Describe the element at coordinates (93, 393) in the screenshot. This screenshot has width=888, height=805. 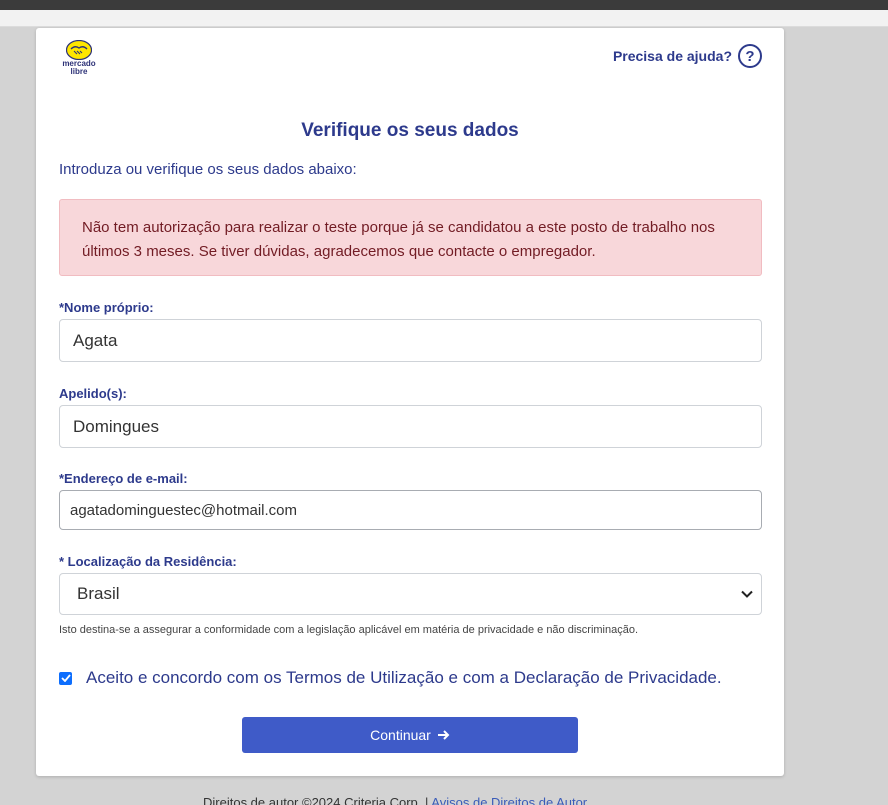
I see `last-name-label: Apelido(s):` at that location.